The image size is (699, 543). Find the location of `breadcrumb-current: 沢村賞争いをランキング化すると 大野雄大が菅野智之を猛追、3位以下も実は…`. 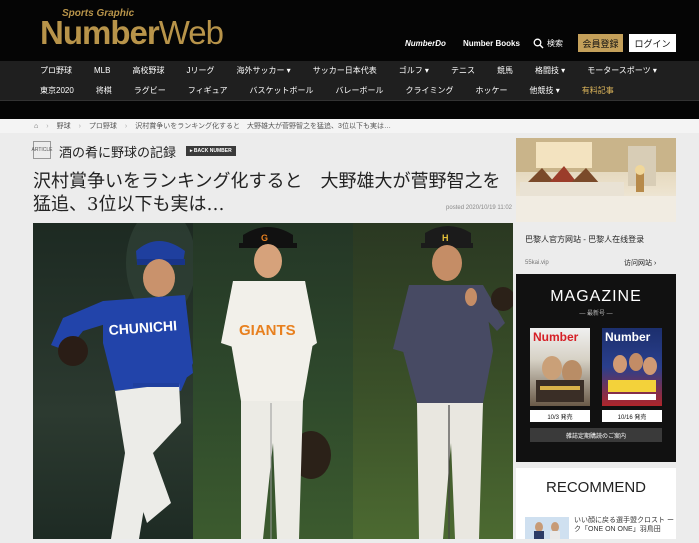

breadcrumb-current: 沢村賞争いをランキング化すると 大野雄大が菅野智之を猛追、3位以下も実は… is located at coordinates (263, 126).